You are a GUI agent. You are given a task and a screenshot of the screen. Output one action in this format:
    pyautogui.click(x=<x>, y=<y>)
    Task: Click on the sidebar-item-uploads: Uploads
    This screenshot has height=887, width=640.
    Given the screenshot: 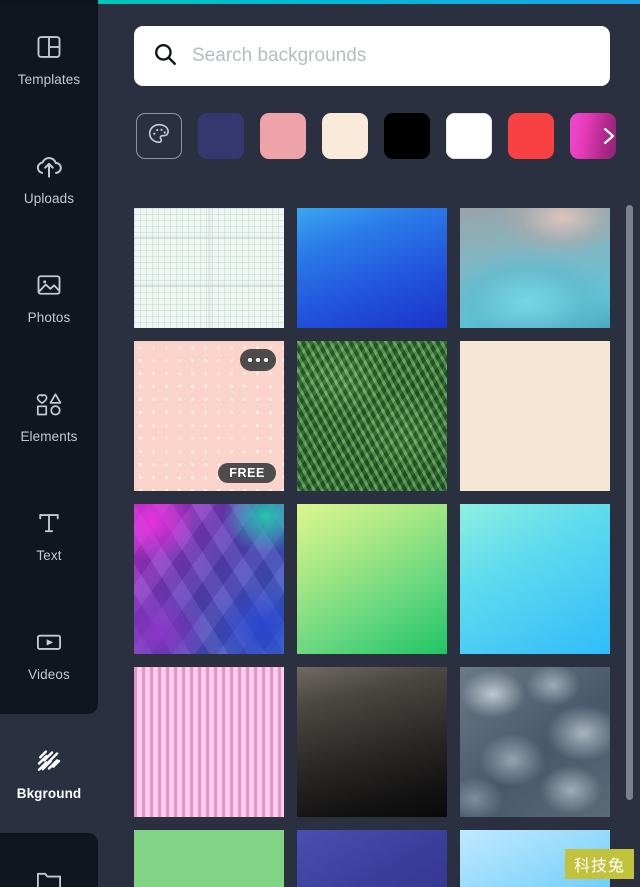 What is the action you would take?
    pyautogui.click(x=49, y=178)
    